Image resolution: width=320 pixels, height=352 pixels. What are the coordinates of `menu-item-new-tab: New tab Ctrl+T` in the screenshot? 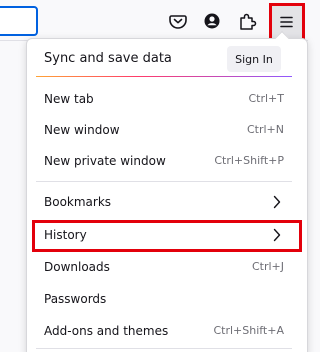 It's located at (164, 99).